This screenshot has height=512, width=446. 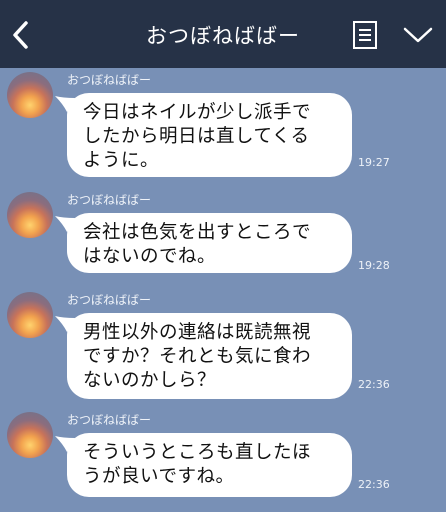 I want to click on message-line: ですか？それとも気に食わ, so click(x=197, y=356).